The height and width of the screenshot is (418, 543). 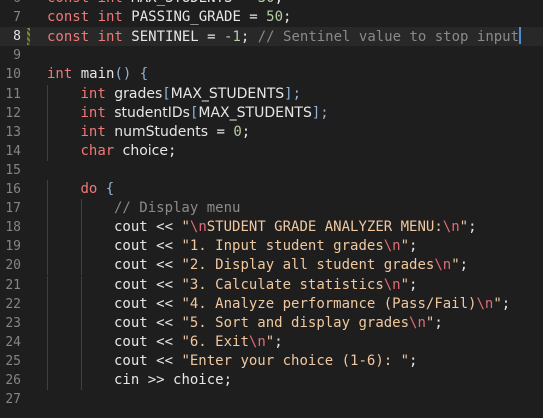 What do you see at coordinates (165, 4) in the screenshot?
I see `code-text: const int MAX_STUDENTS = 30;` at bounding box center [165, 4].